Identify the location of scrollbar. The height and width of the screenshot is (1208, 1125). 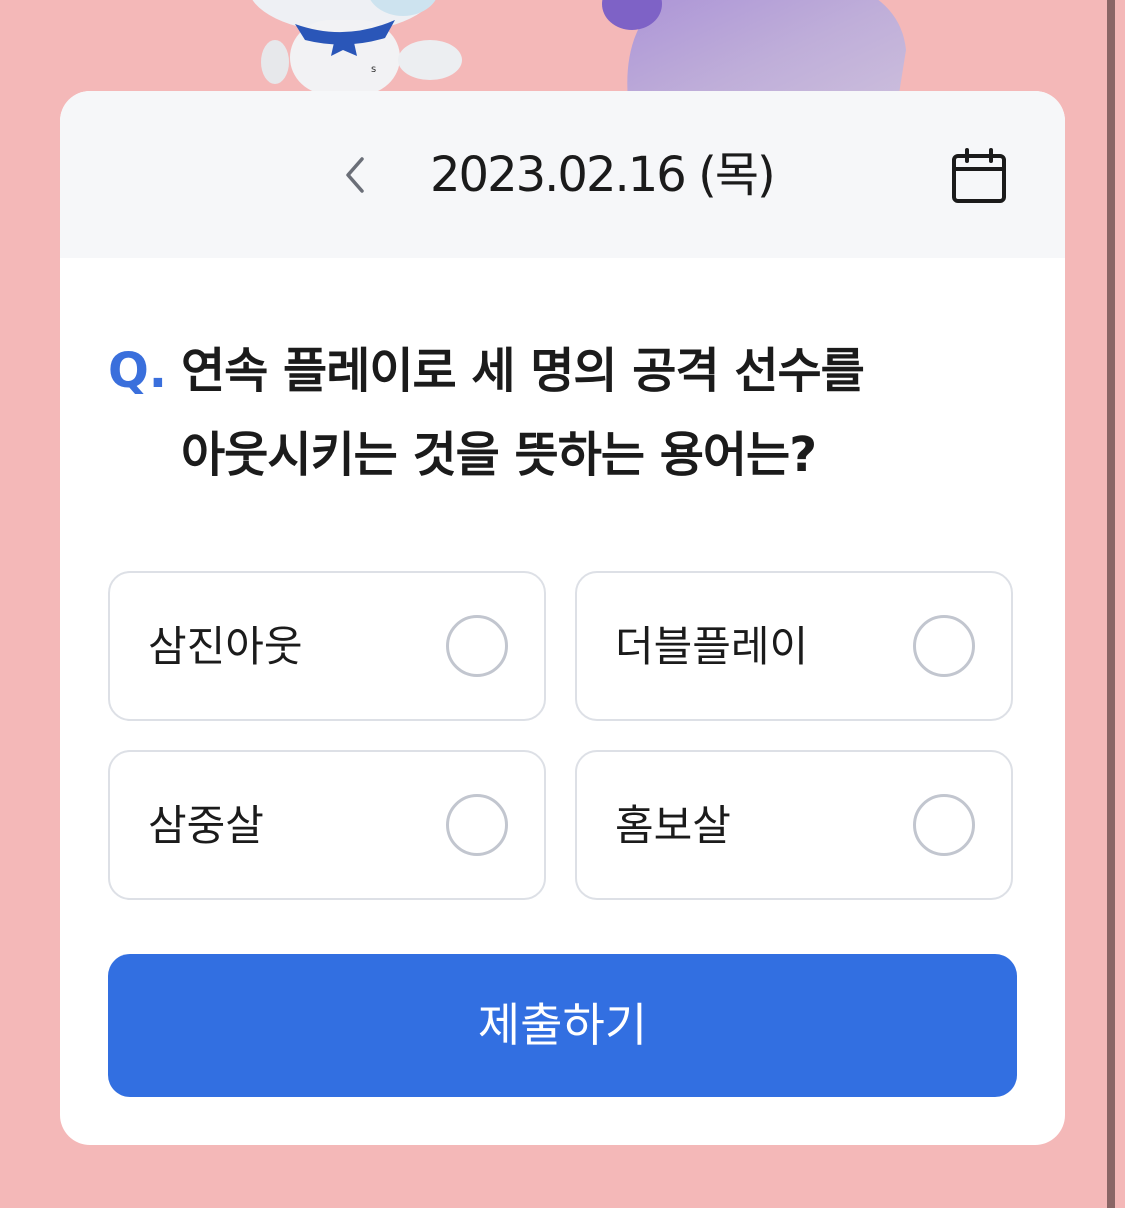
(1111, 604).